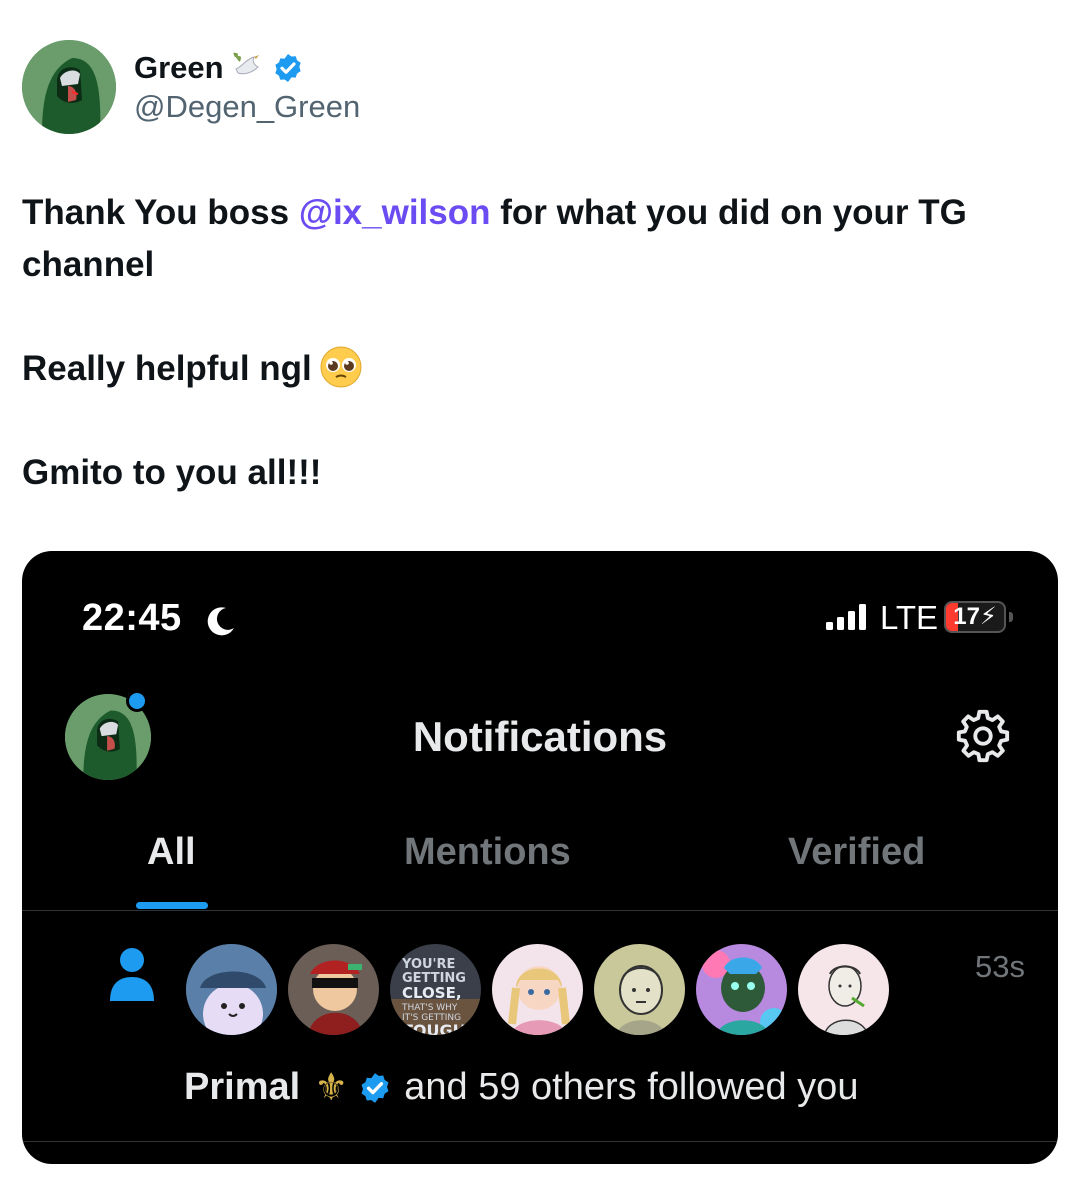  Describe the element at coordinates (179, 68) in the screenshot. I see `display-name: Green` at that location.